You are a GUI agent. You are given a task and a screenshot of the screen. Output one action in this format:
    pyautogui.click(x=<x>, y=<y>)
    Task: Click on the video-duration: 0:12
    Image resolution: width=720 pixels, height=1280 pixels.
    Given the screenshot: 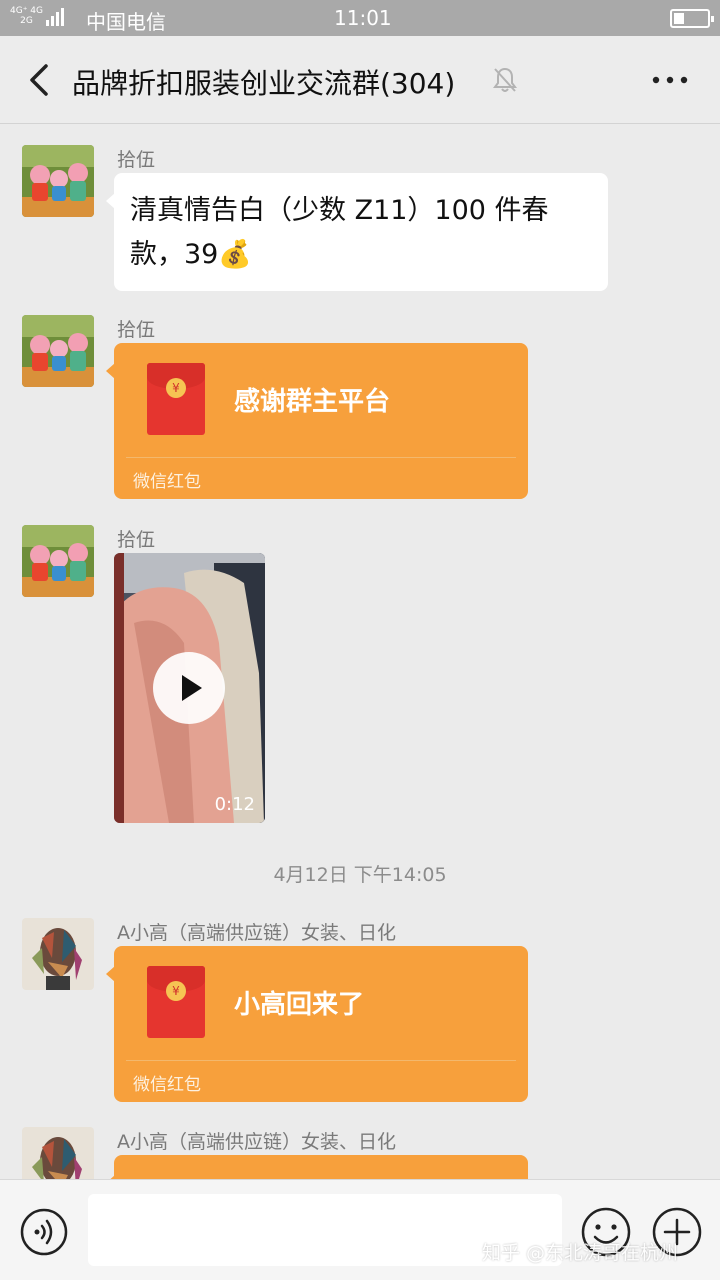 What is the action you would take?
    pyautogui.click(x=234, y=804)
    